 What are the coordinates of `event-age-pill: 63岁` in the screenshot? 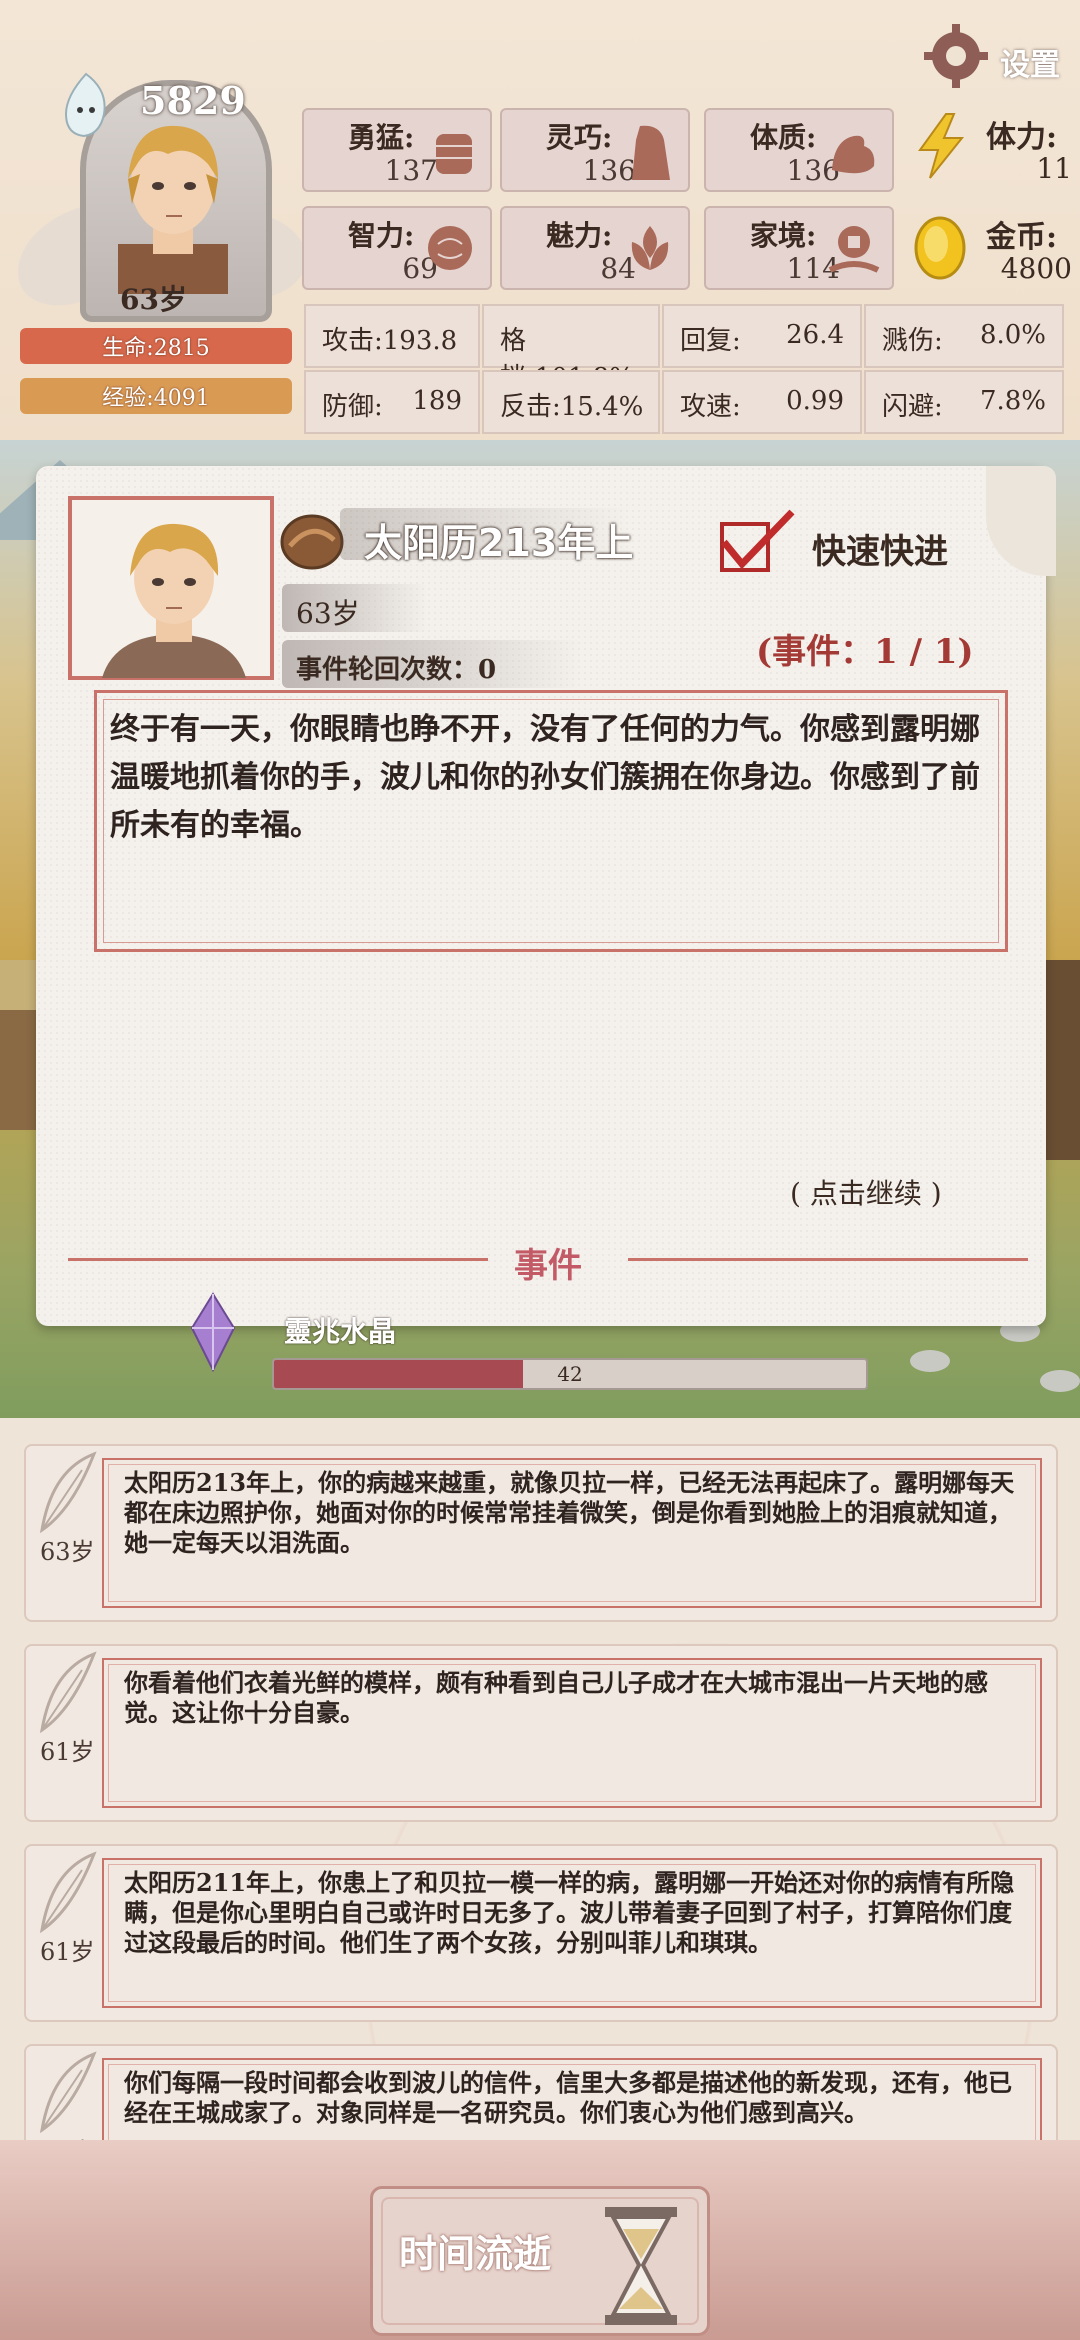 It's located at (355, 608).